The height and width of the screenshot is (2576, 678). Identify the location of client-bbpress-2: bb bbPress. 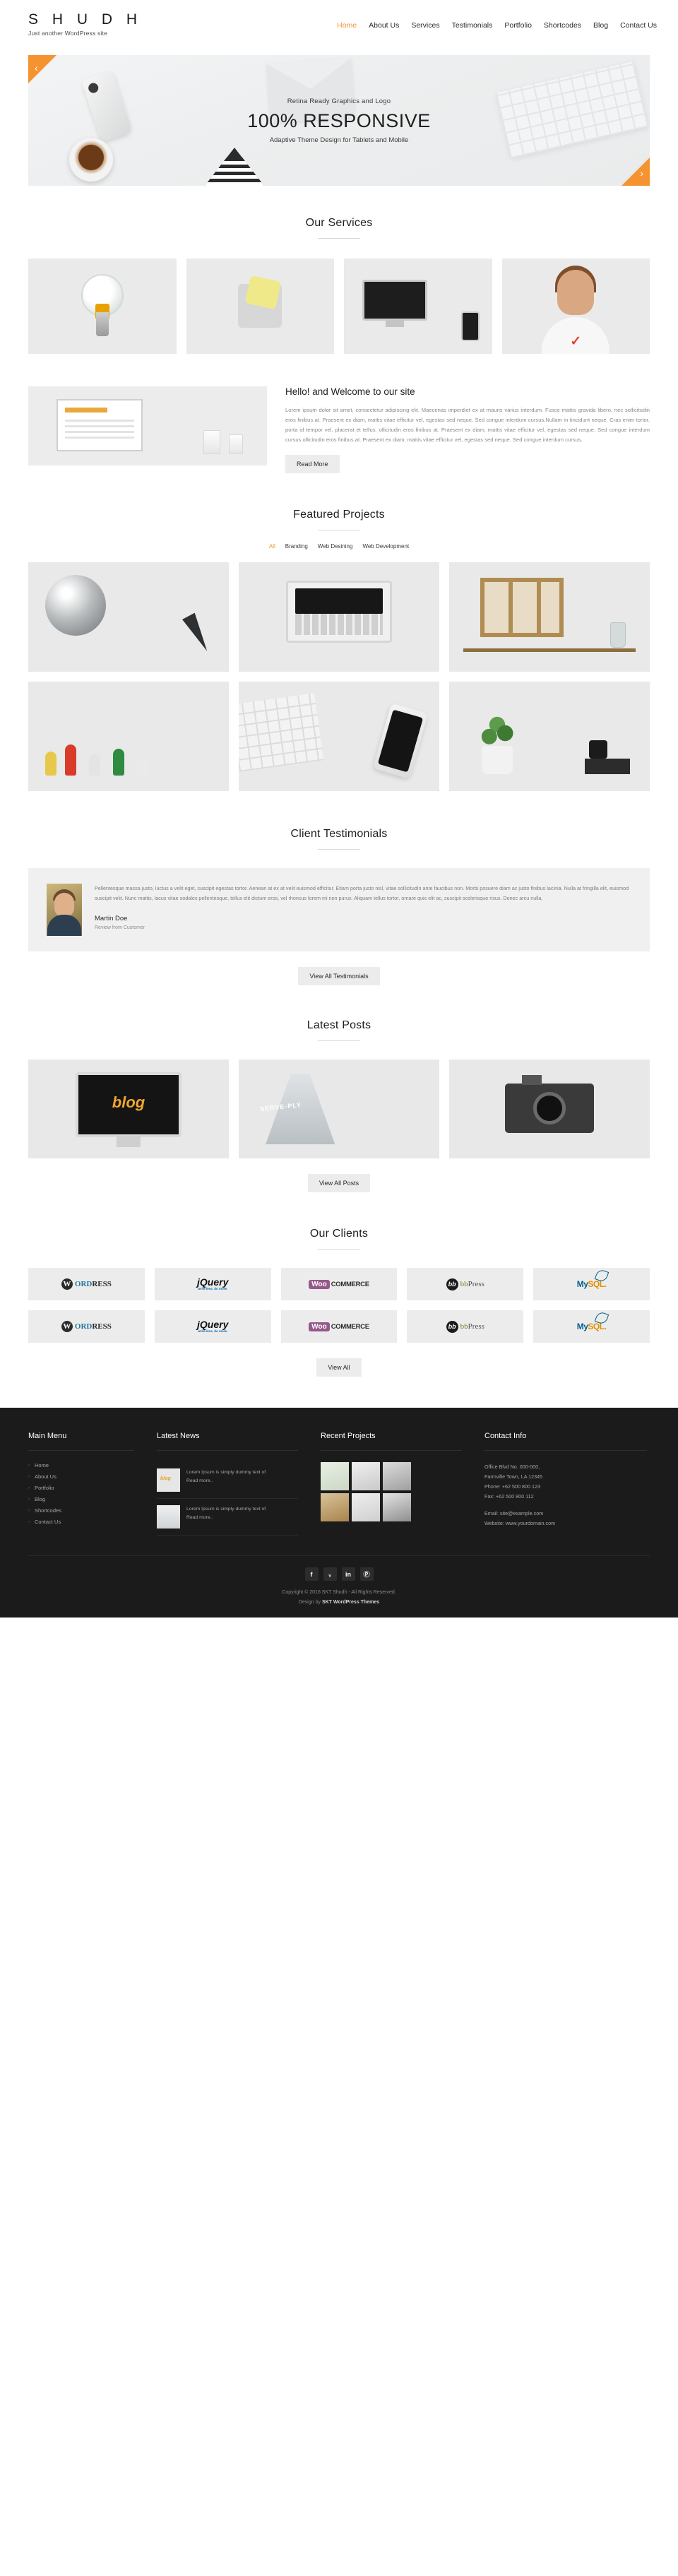
(466, 1326).